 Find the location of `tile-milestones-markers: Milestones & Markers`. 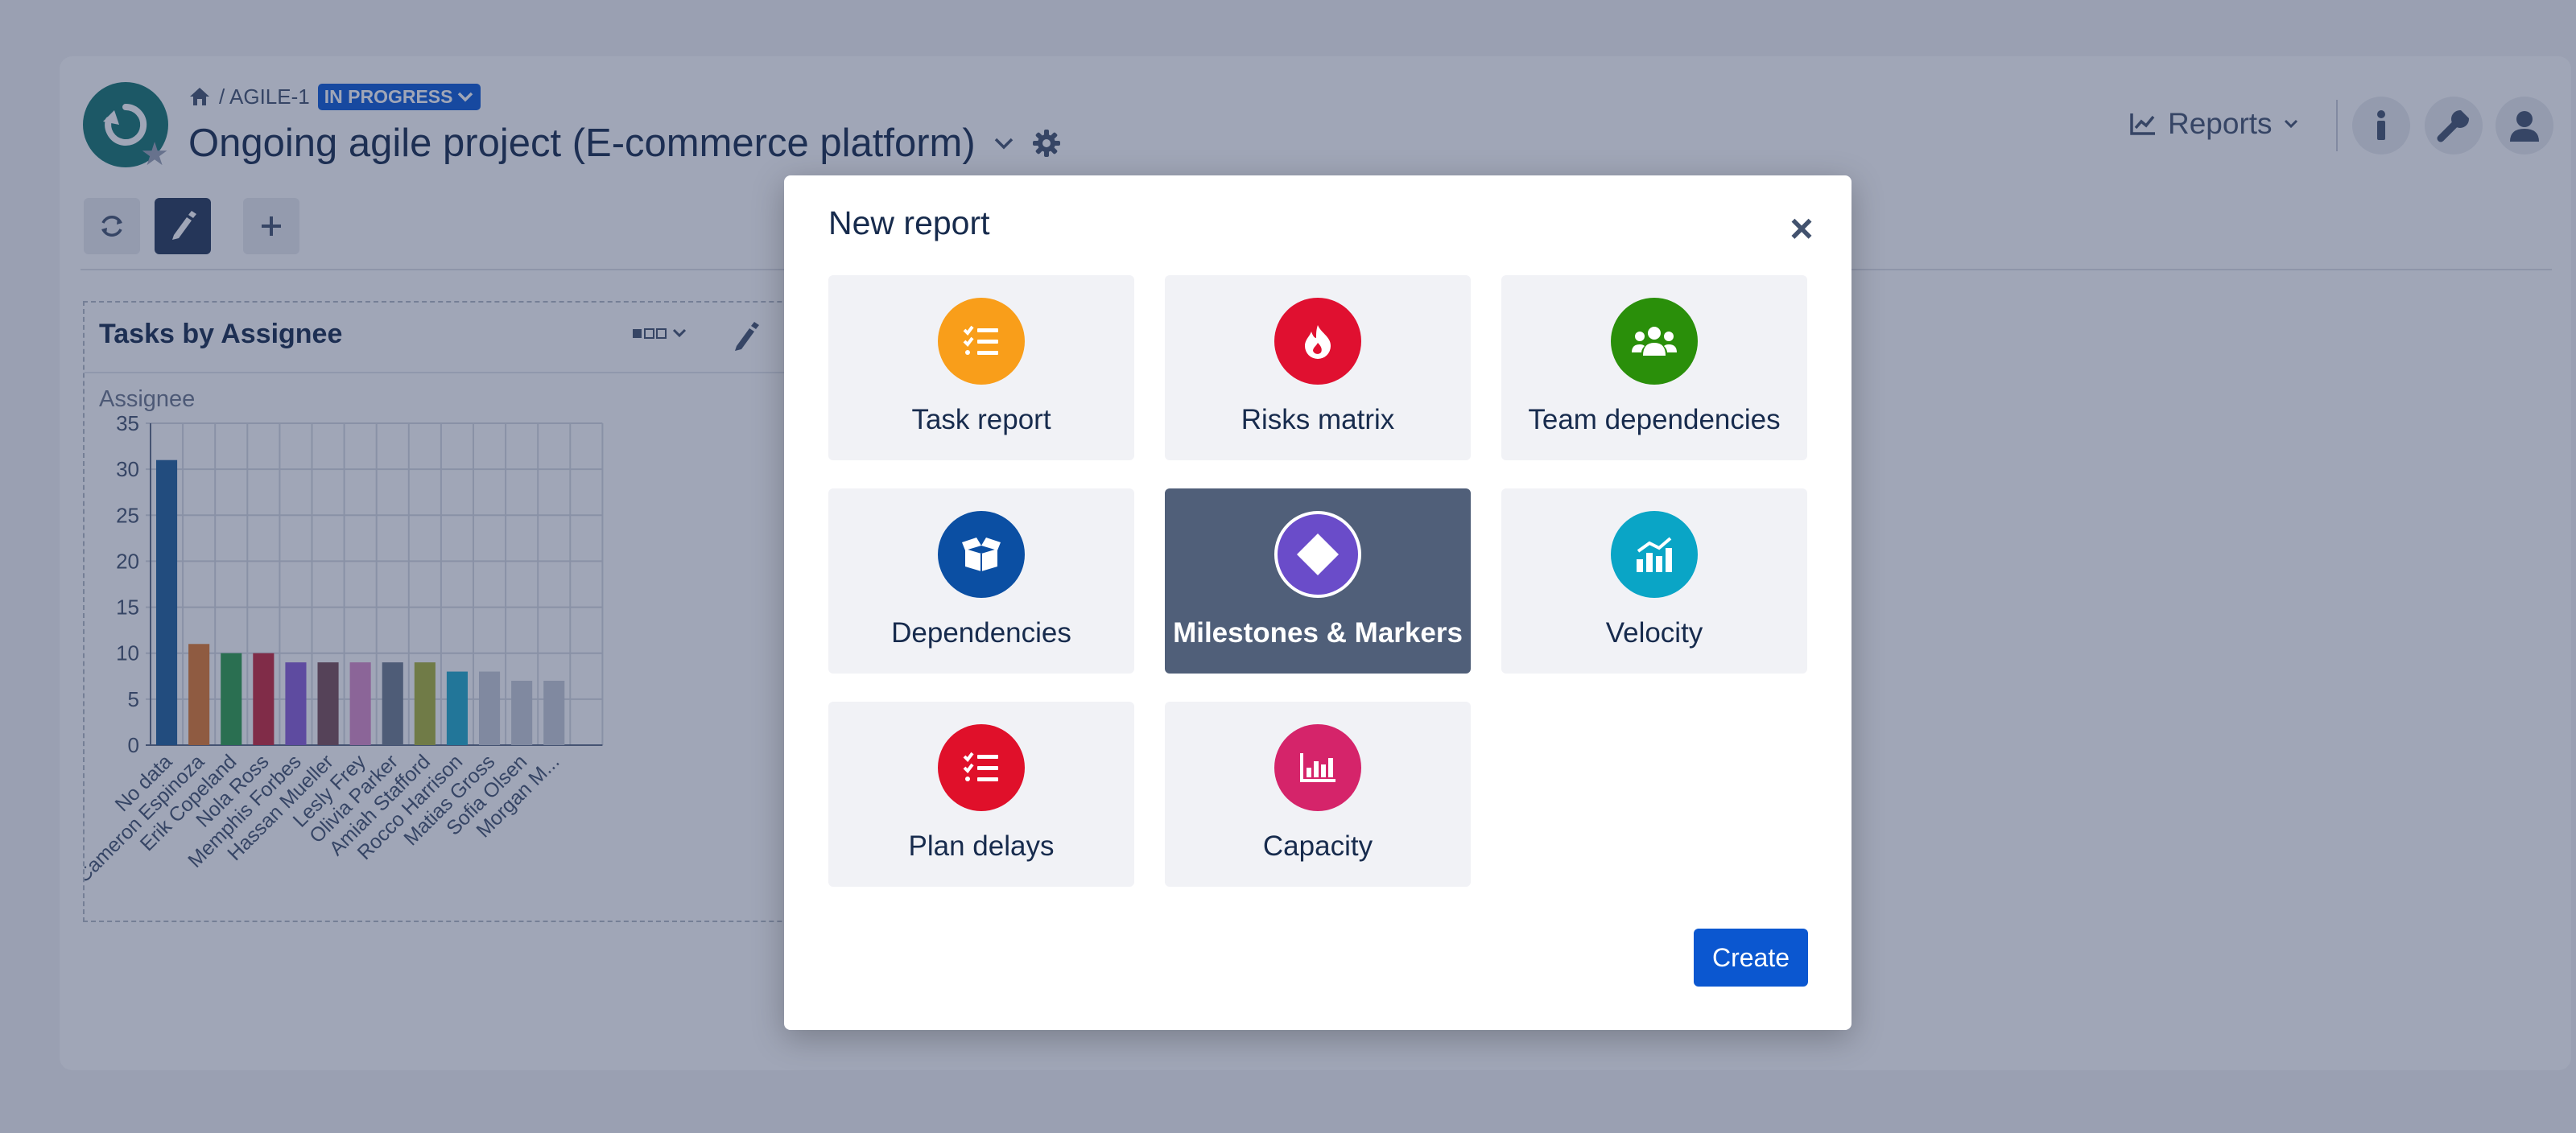

tile-milestones-markers: Milestones & Markers is located at coordinates (1318, 581).